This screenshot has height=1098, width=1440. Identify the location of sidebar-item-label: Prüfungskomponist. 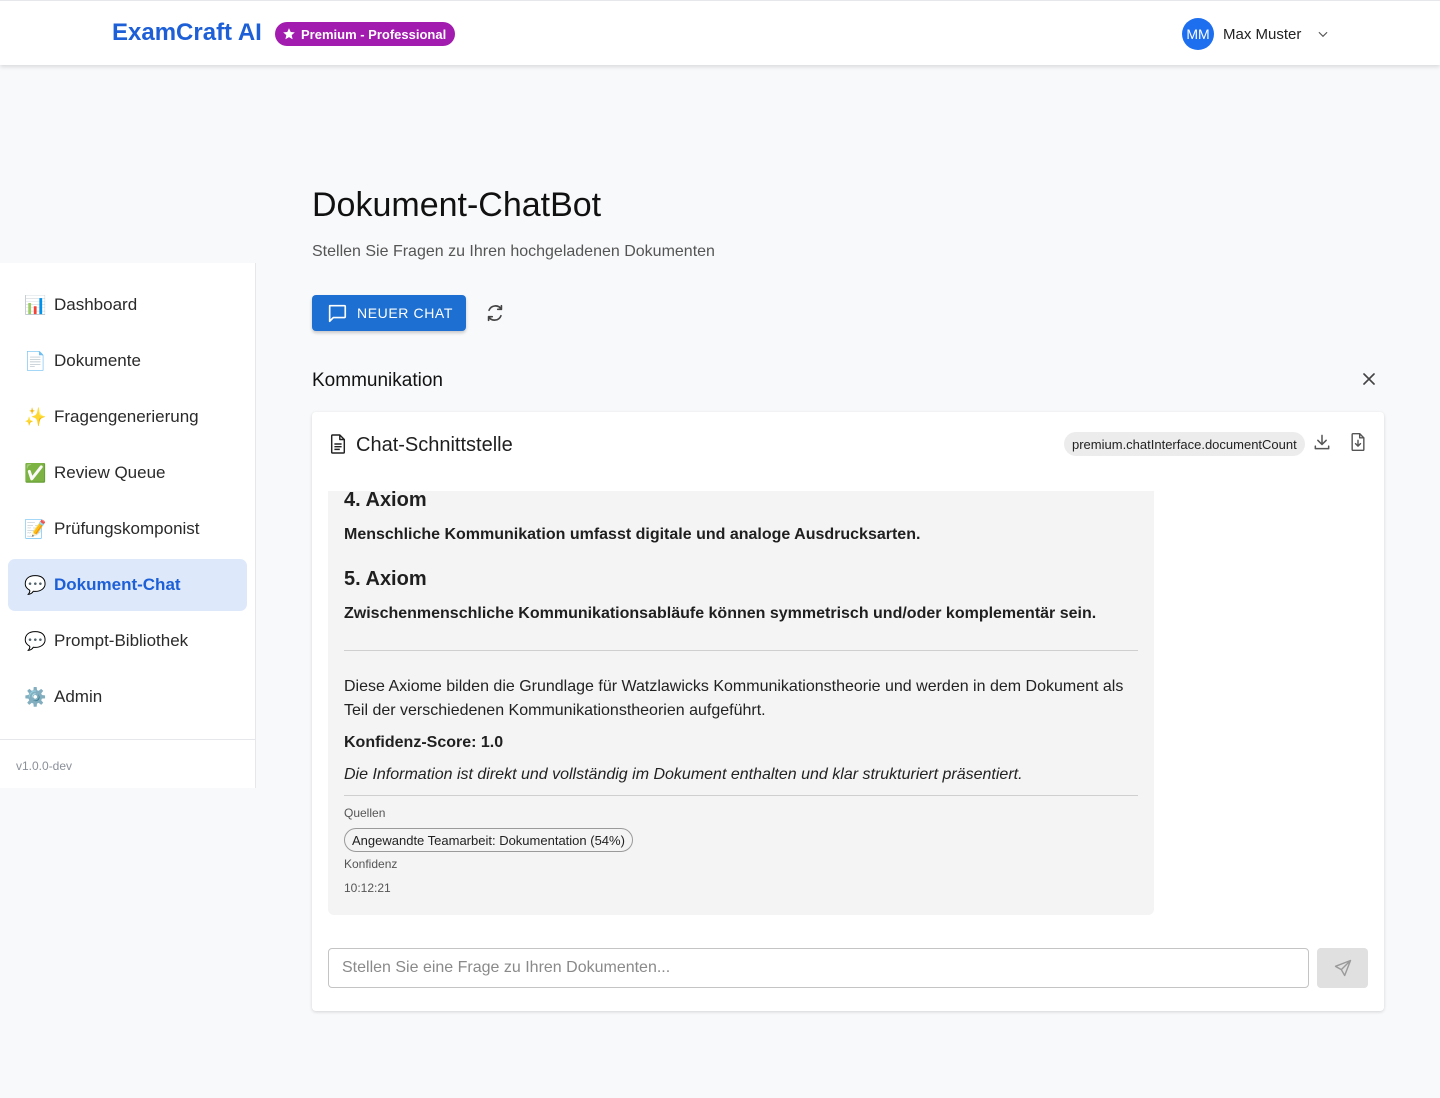
(127, 528).